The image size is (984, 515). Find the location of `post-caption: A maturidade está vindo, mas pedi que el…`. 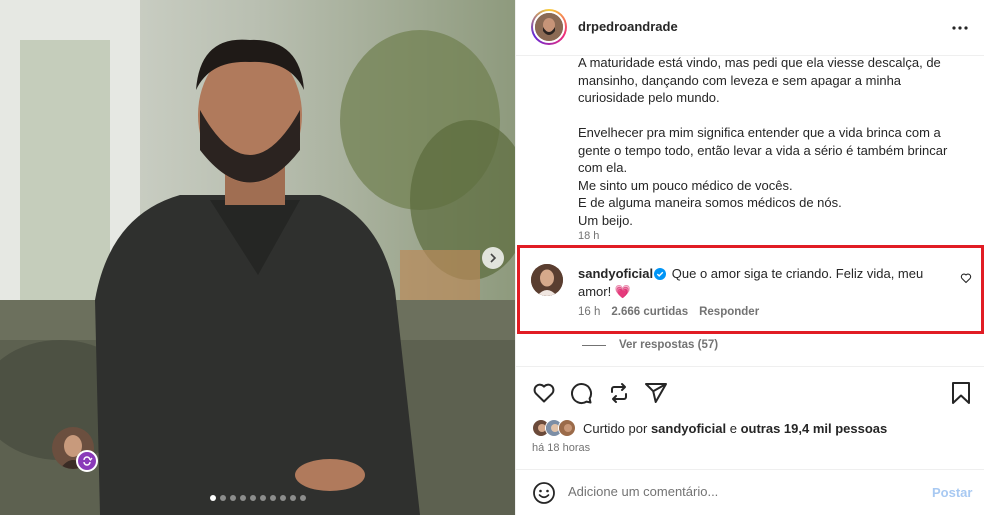

post-caption: A maturidade está vindo, mas pedi que el… is located at coordinates (773, 141).